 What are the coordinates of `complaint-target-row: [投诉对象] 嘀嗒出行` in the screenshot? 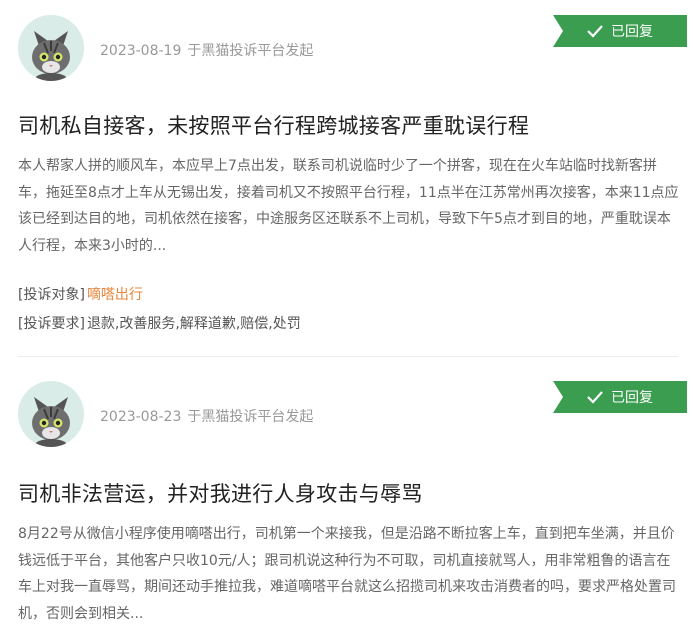 It's located at (80, 294).